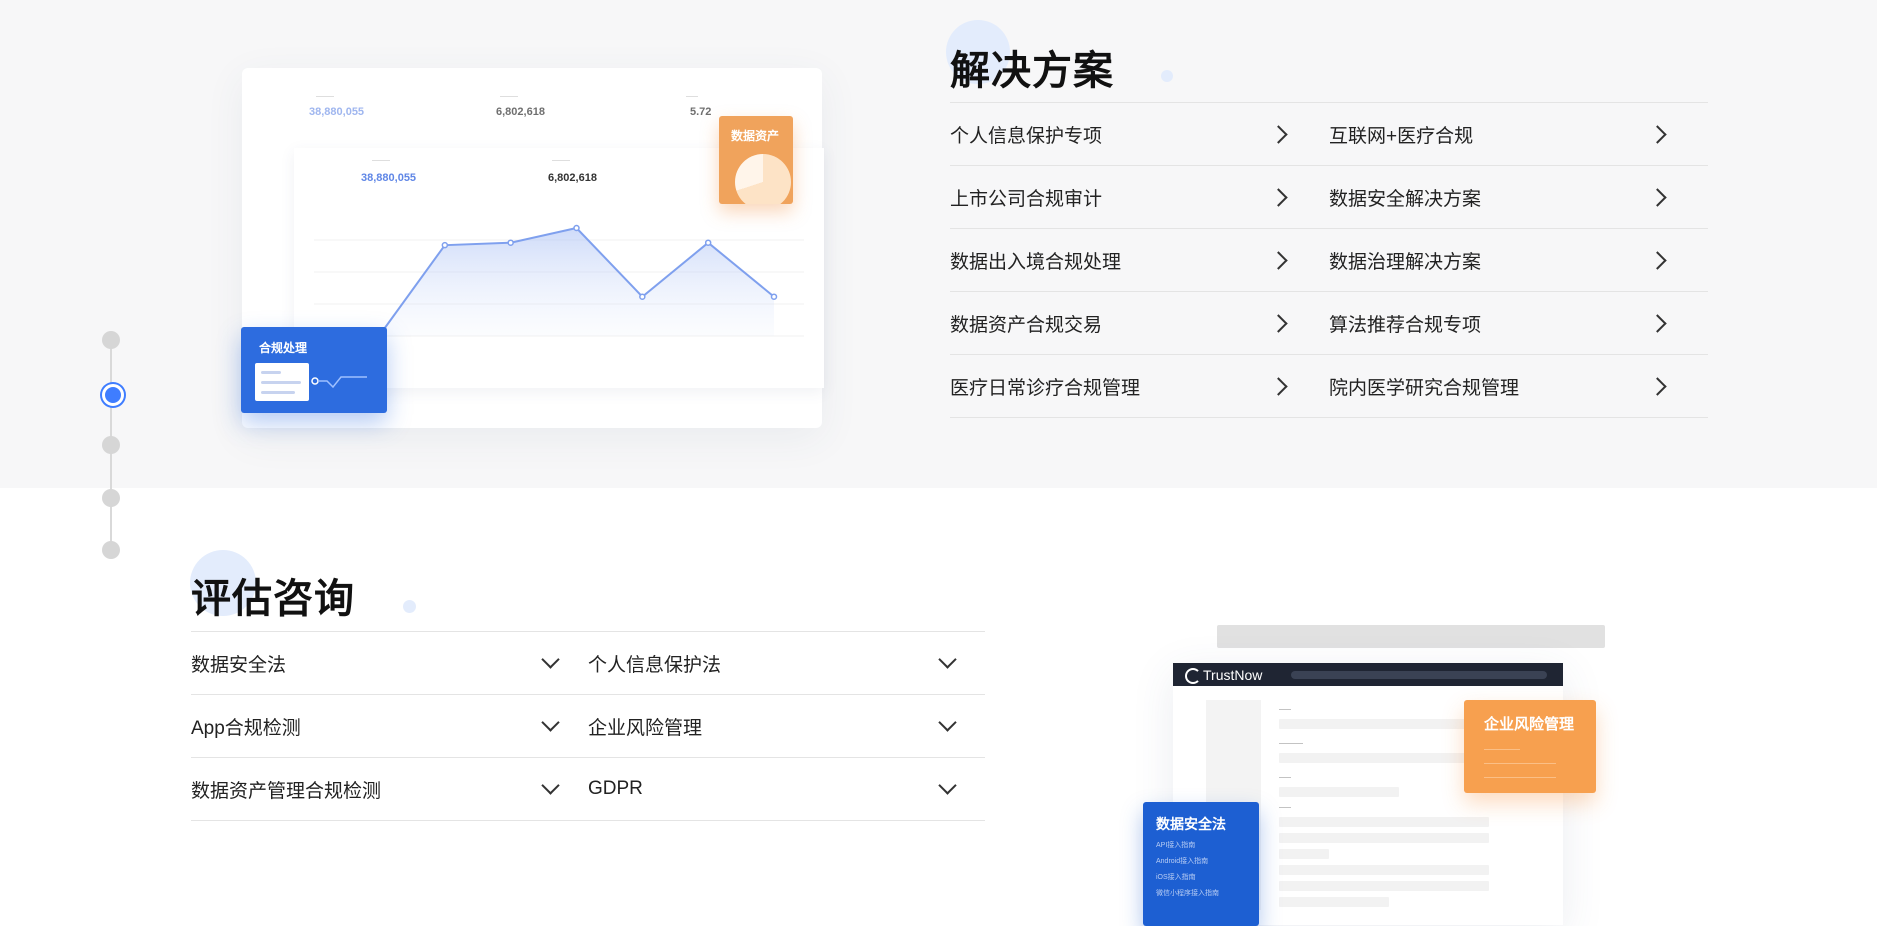 Image resolution: width=1877 pixels, height=926 pixels. Describe the element at coordinates (1233, 675) in the screenshot. I see `trustnow-logo: TrustNow` at that location.